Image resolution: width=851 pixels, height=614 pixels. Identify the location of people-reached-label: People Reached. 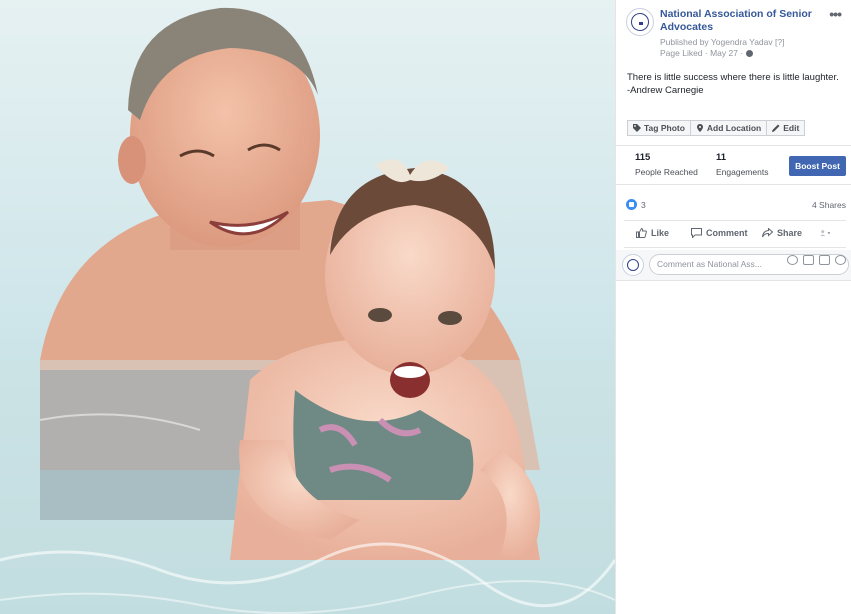
(666, 172).